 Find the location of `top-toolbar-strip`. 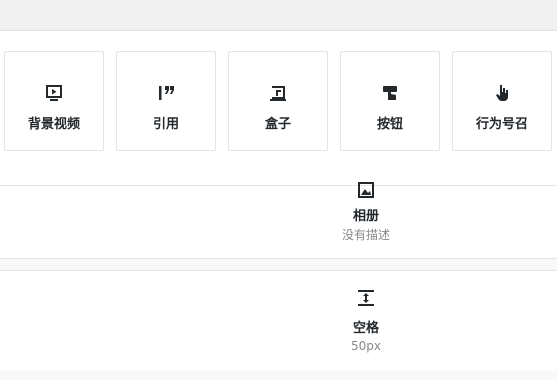

top-toolbar-strip is located at coordinates (278, 15).